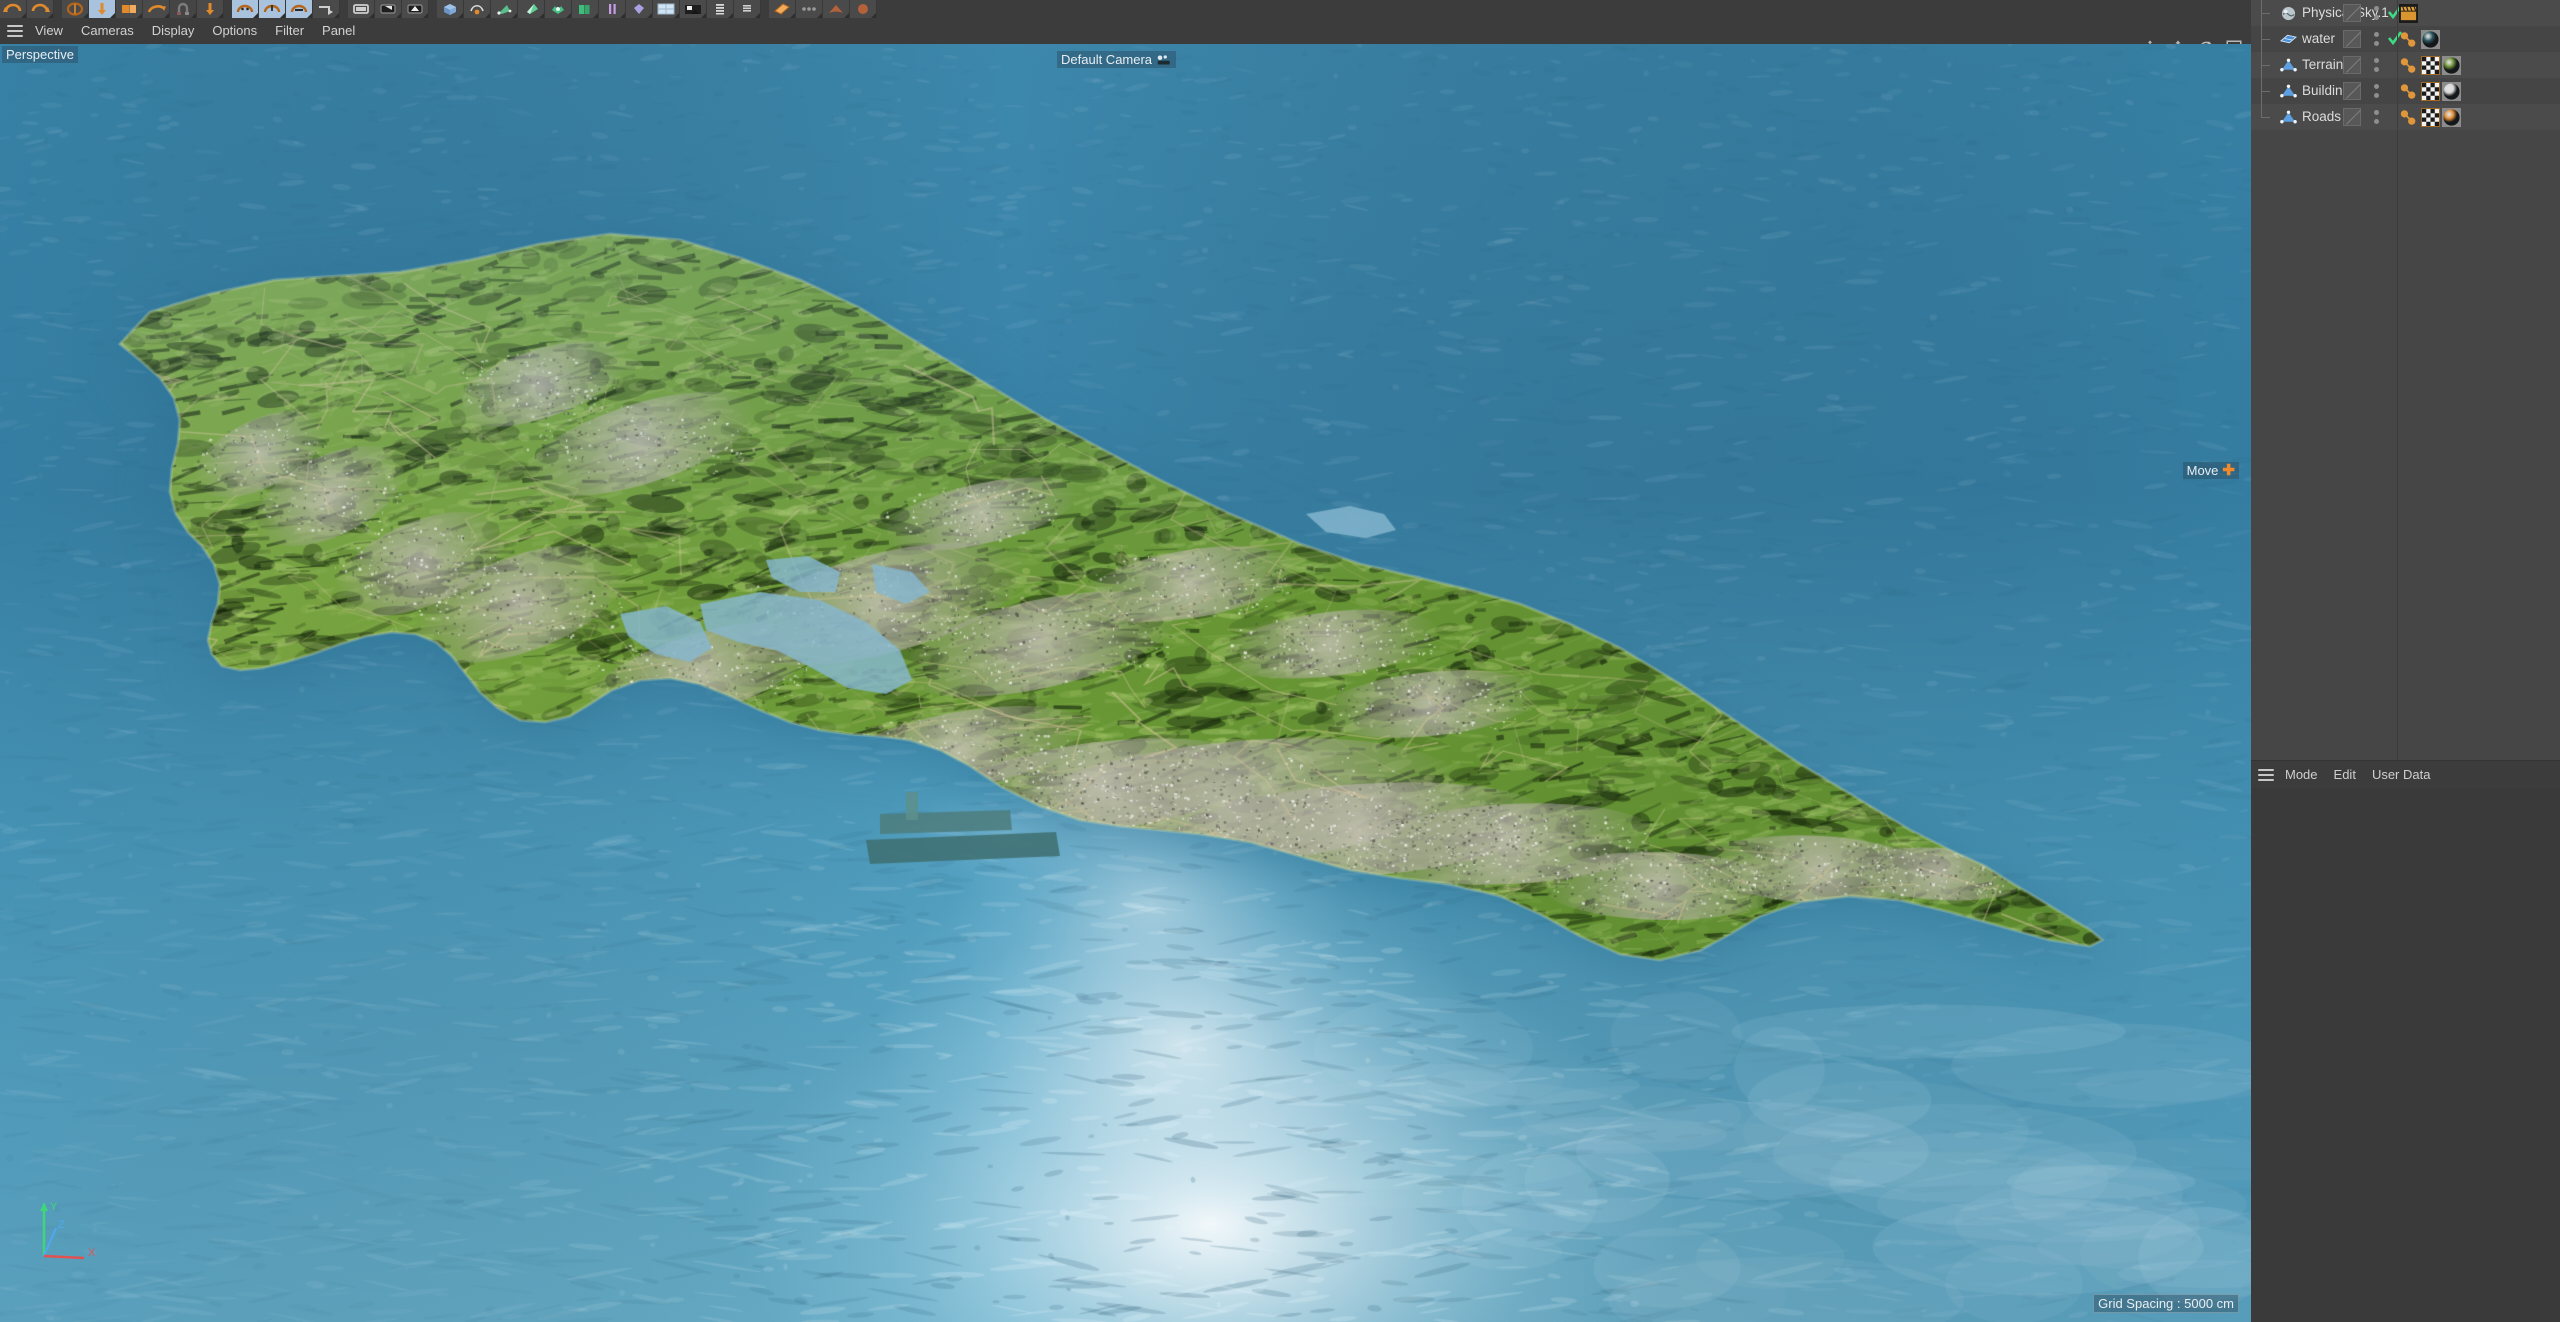  What do you see at coordinates (210, 9) in the screenshot?
I see `toolbar-button-move-down` at bounding box center [210, 9].